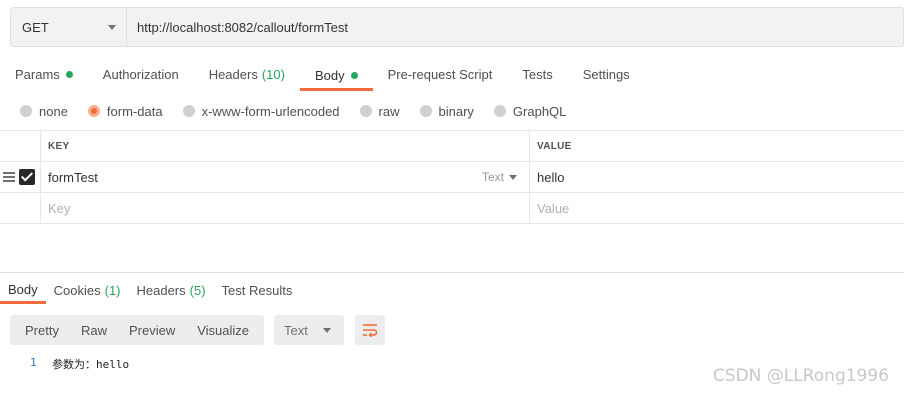 This screenshot has width=904, height=397. Describe the element at coordinates (233, 74) in the screenshot. I see `tab-headers-label: Headers` at that location.